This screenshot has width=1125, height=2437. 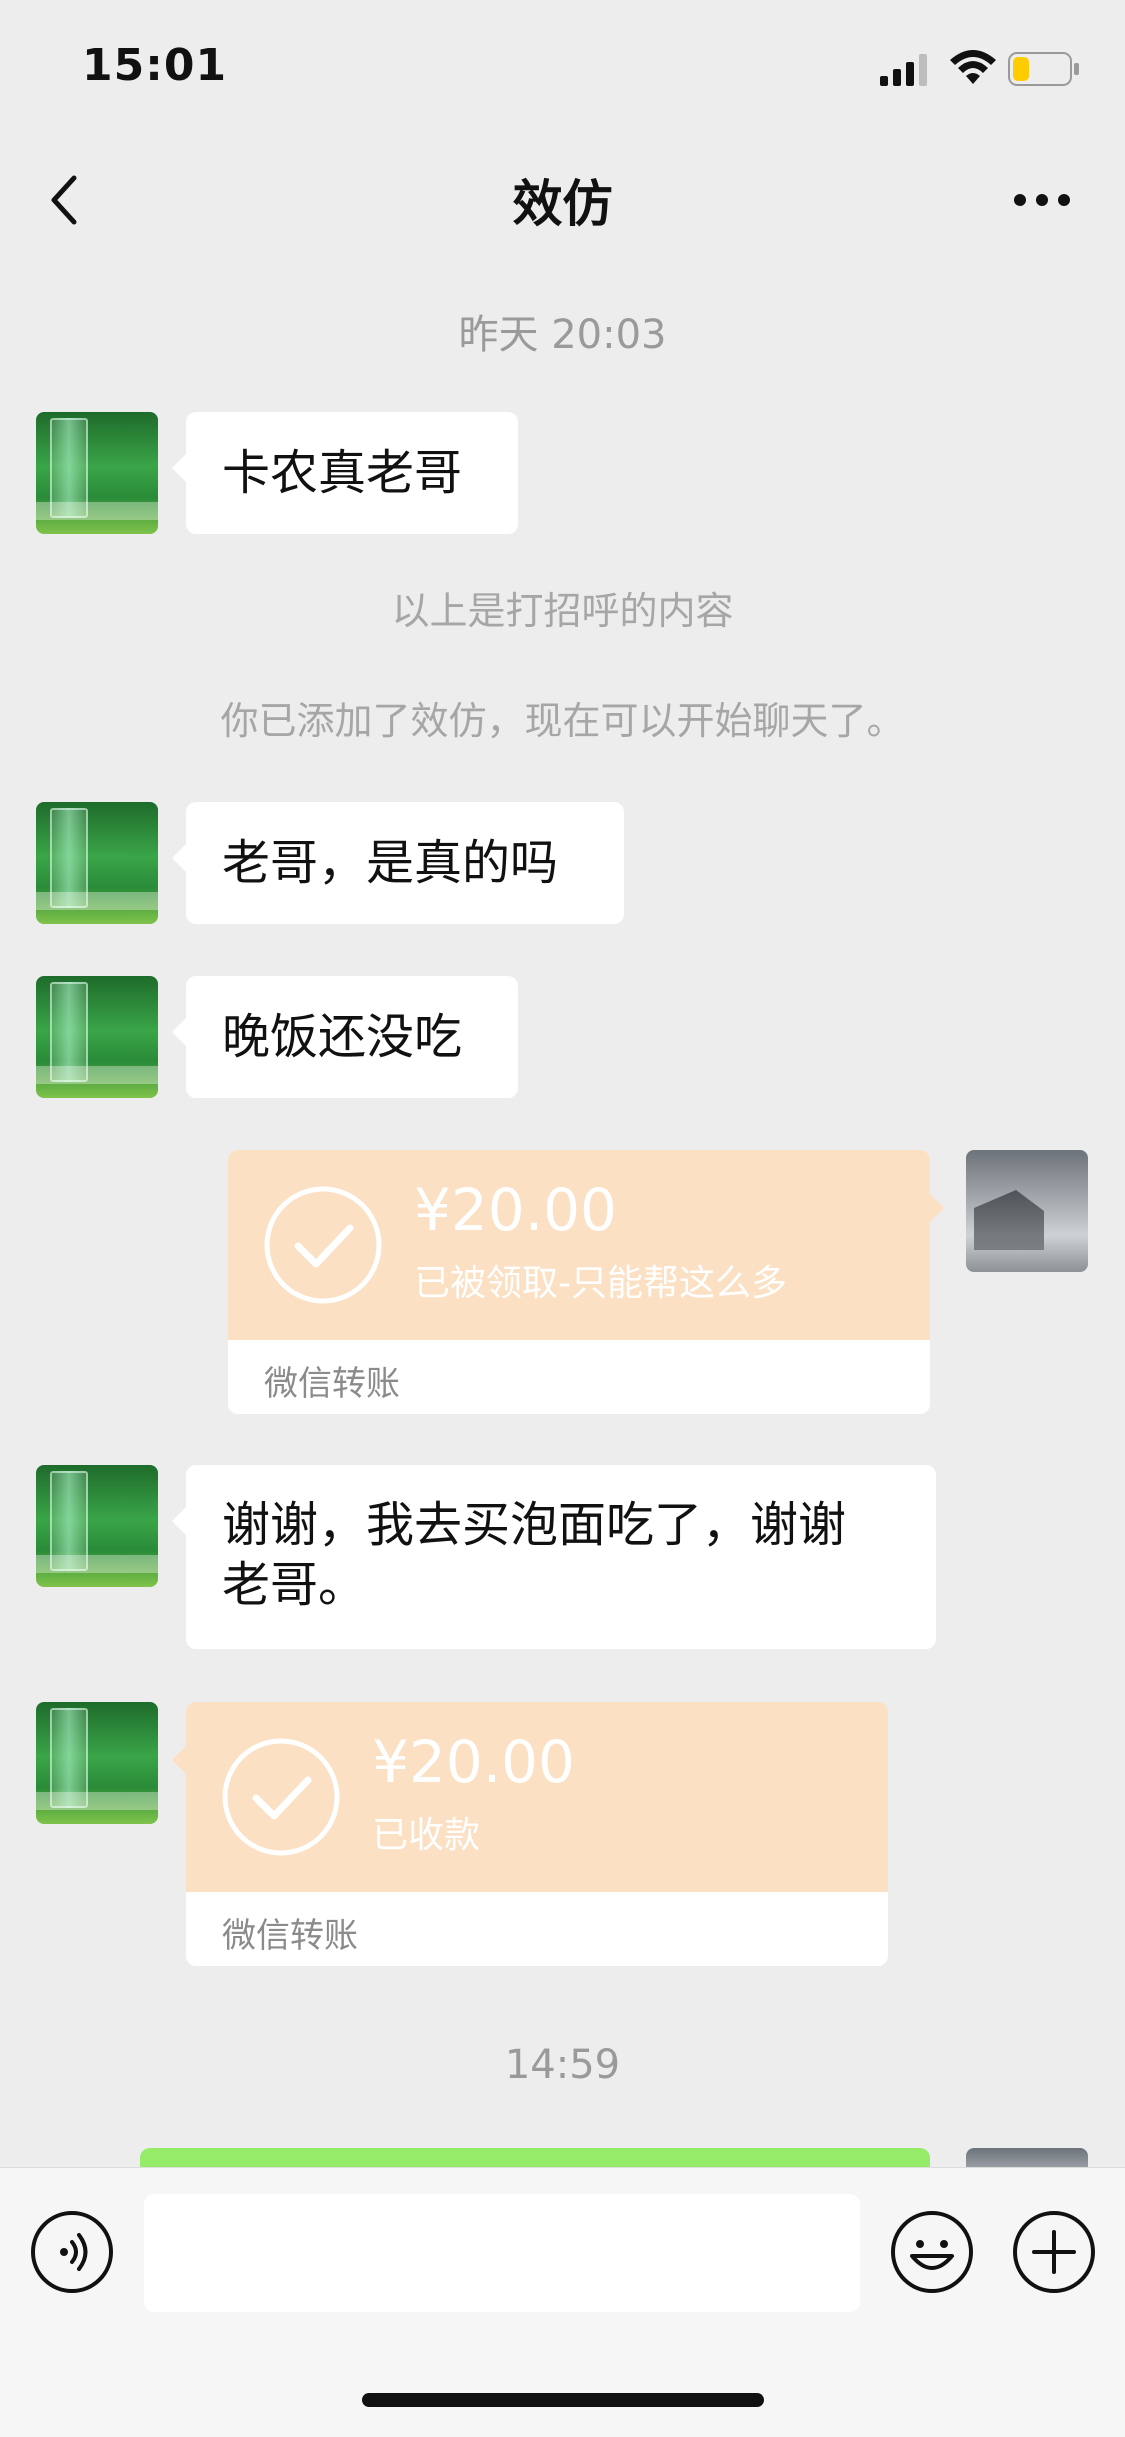 What do you see at coordinates (562, 2065) in the screenshot?
I see `timestamp: 14:59` at bounding box center [562, 2065].